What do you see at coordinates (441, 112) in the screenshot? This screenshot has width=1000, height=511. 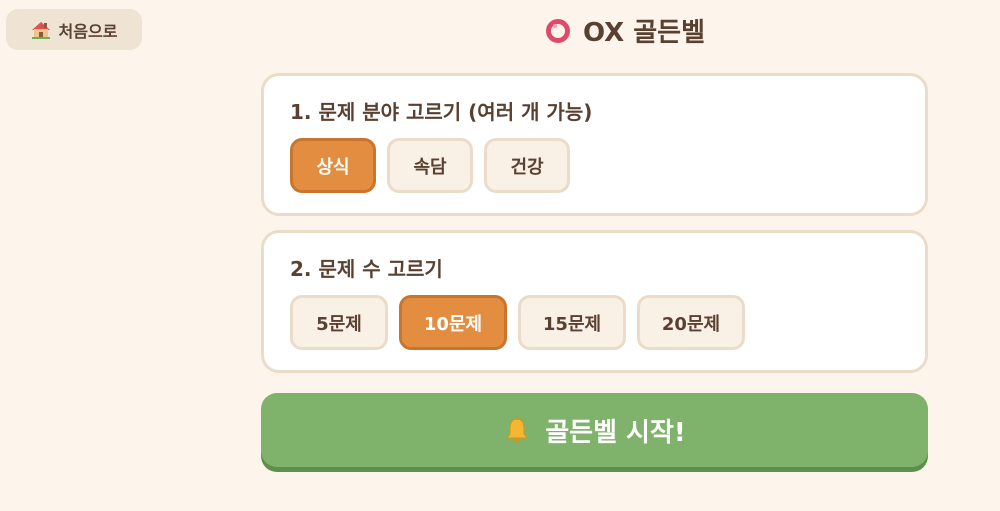 I see `category-section-label: 1. 문제 분야 고르기 (여러 개 가능)` at bounding box center [441, 112].